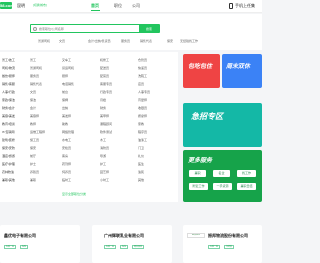  Describe the element at coordinates (103, 156) in the screenshot. I see `category-link: 导游` at that location.